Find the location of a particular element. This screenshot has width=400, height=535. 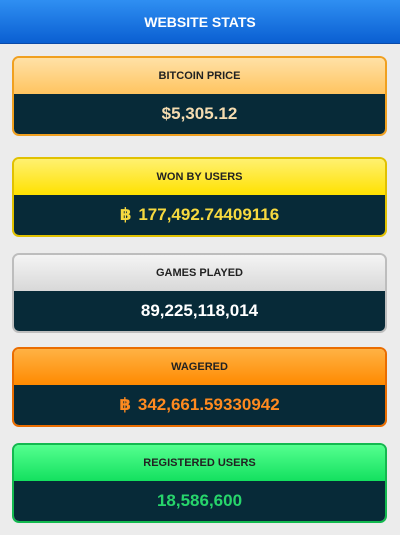

stat-label: GAMES PLAYED is located at coordinates (199, 273).